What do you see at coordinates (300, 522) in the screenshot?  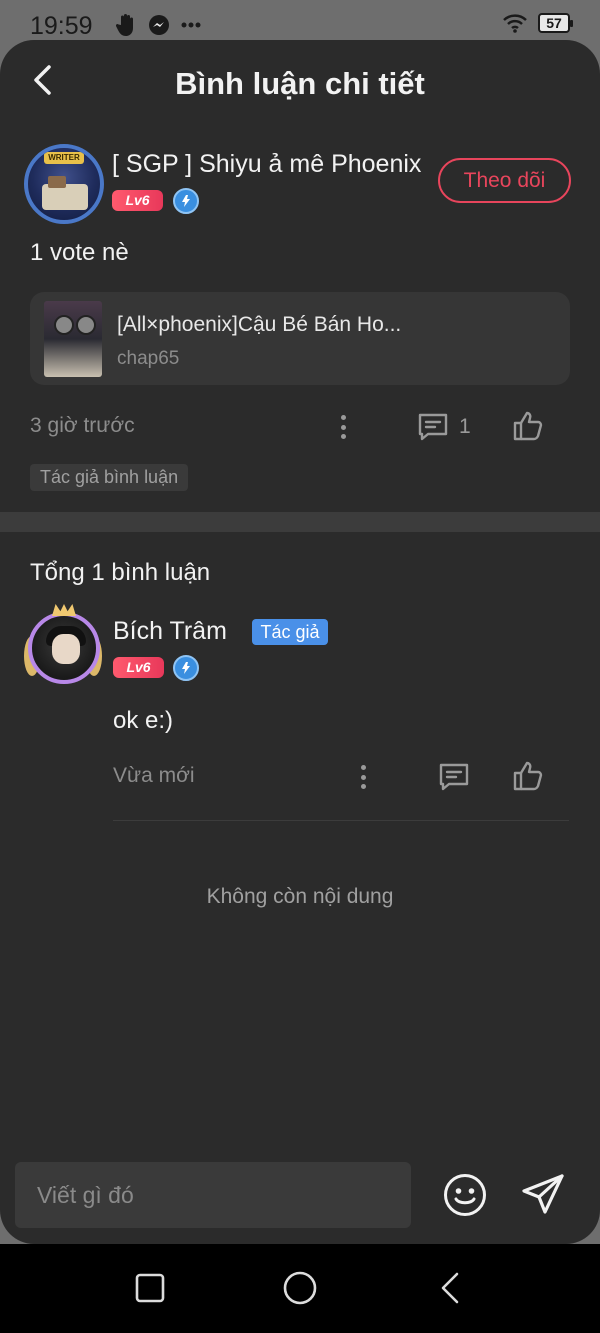 I see `section-divider` at bounding box center [300, 522].